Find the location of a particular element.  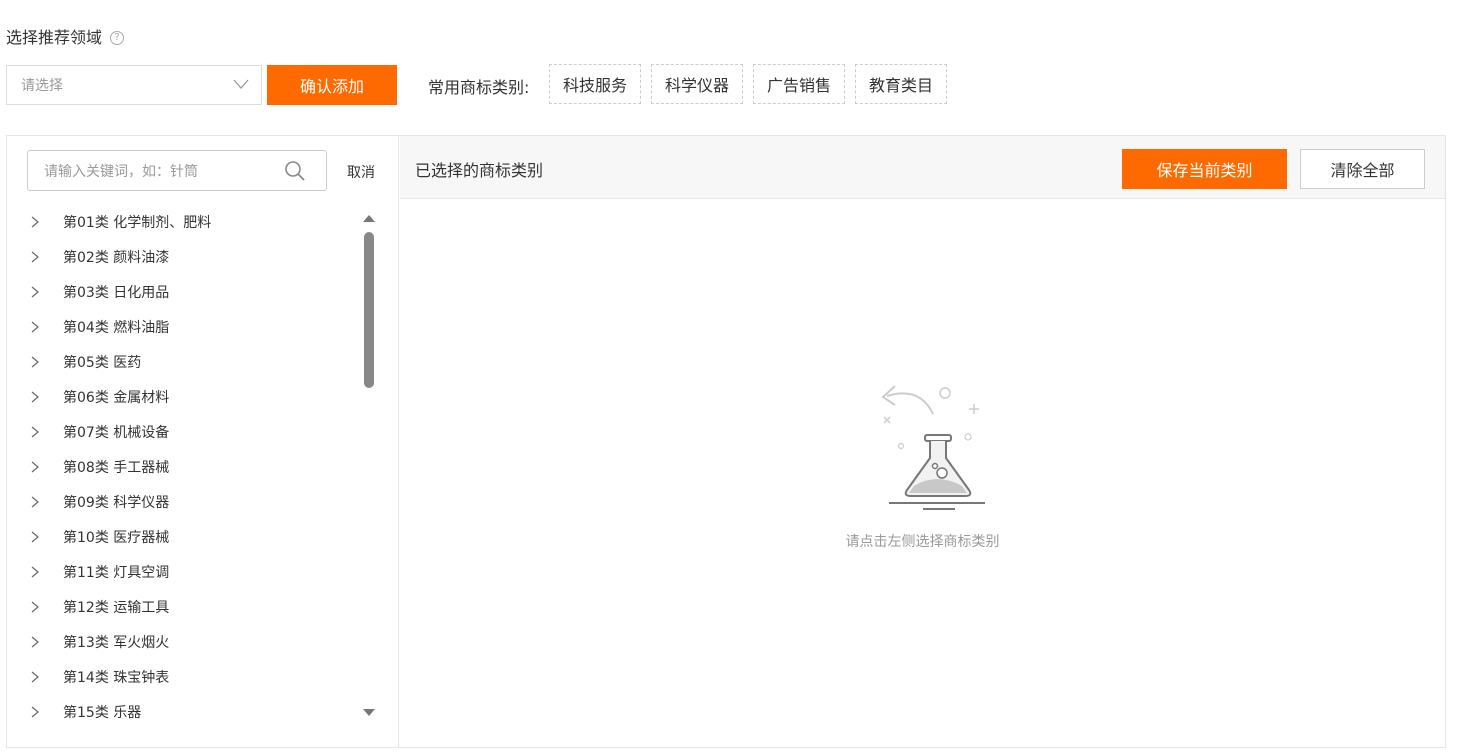

class-item-15: 第15类 乐器 is located at coordinates (187, 711).